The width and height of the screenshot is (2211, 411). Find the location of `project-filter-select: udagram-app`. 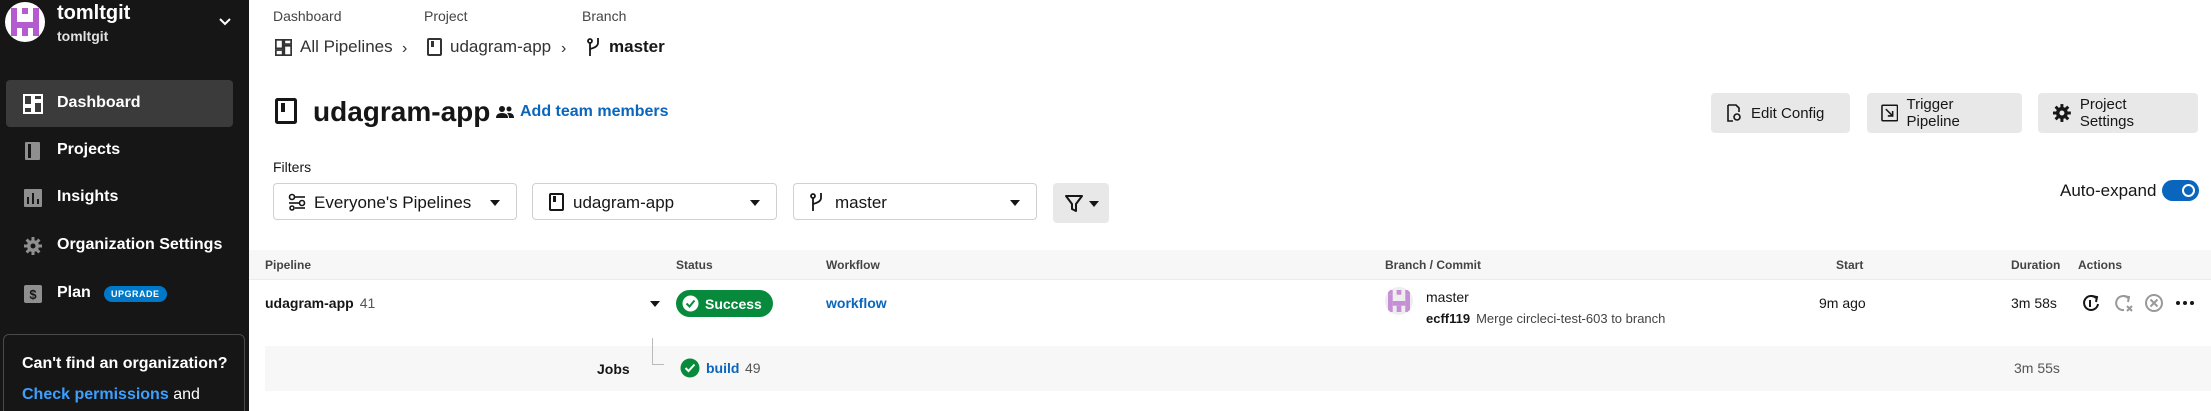

project-filter-select: udagram-app is located at coordinates (654, 201).